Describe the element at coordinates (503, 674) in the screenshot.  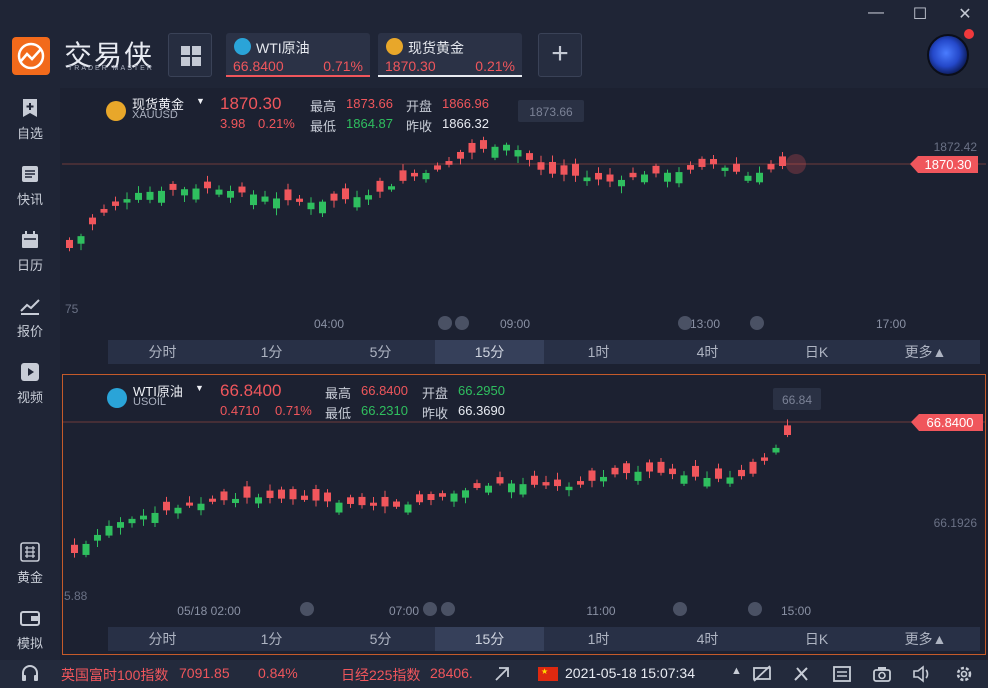
I see `scroll-toggle-icon` at that location.